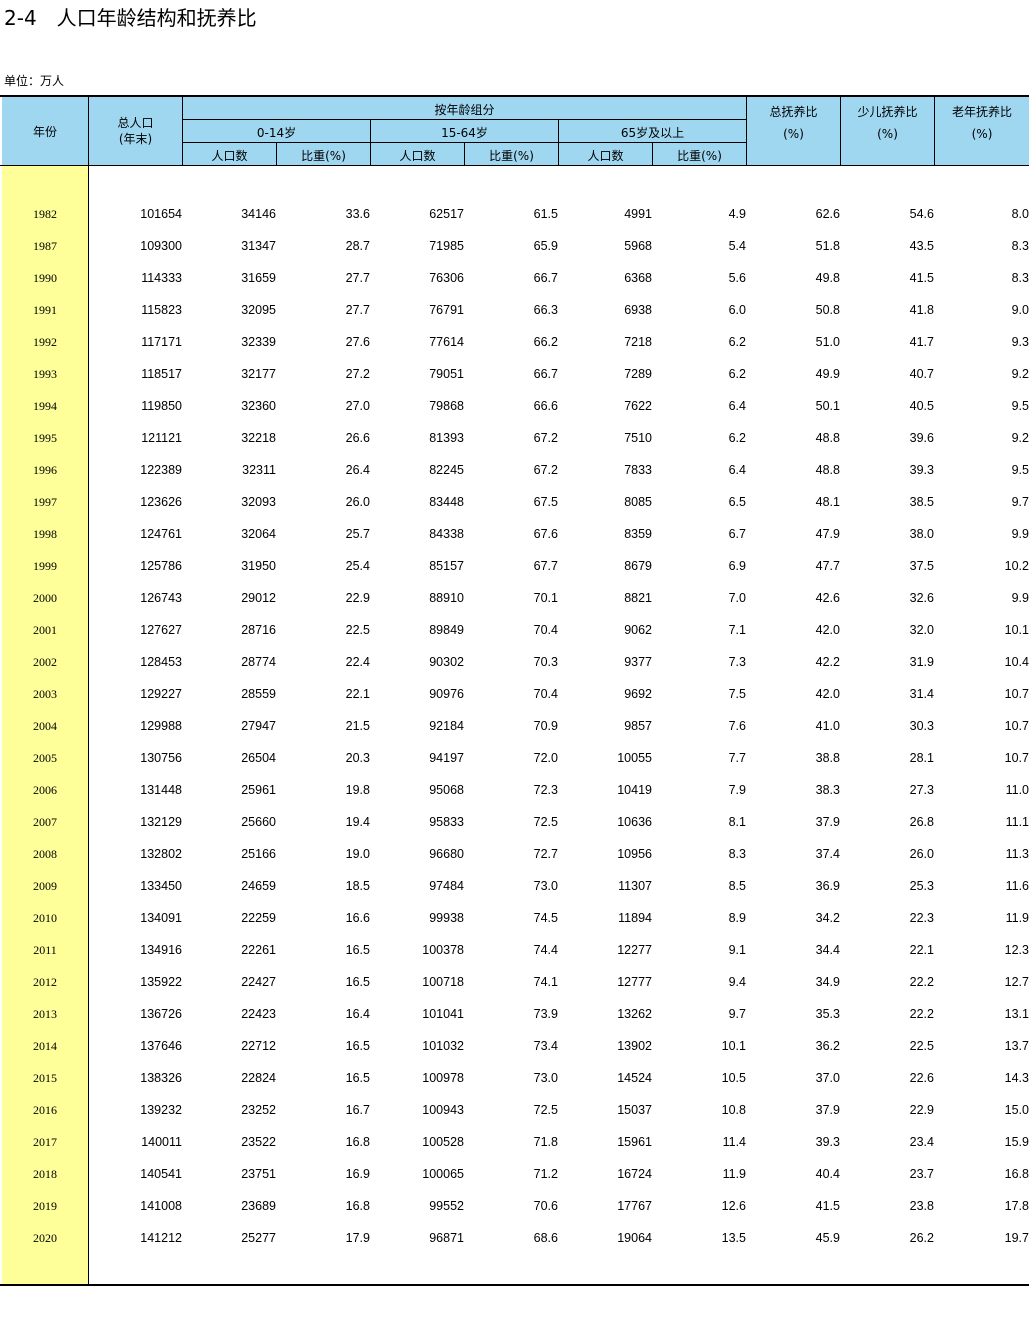  What do you see at coordinates (161, 246) in the screenshot?
I see `cell-total-population: 109300` at bounding box center [161, 246].